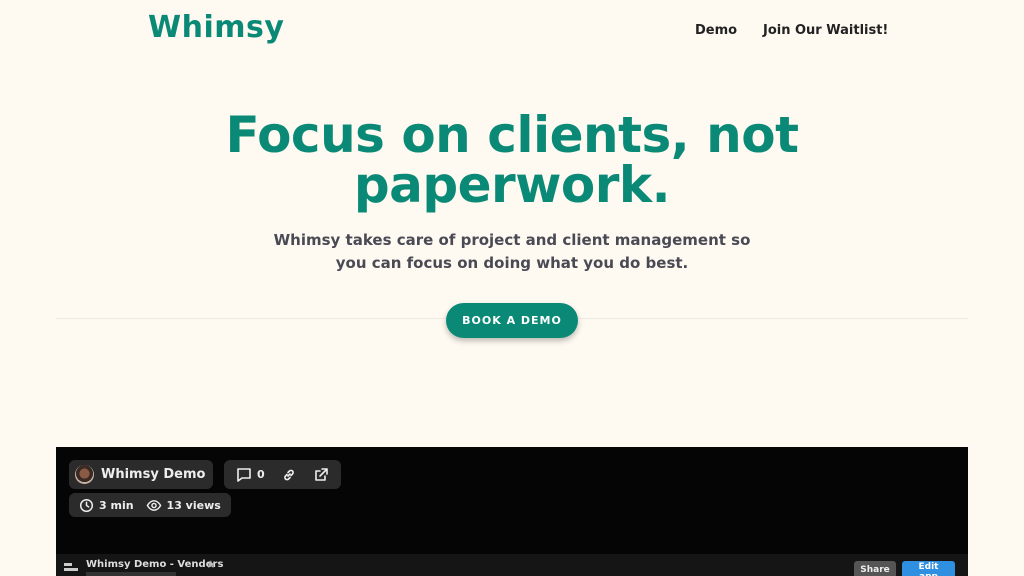 The image size is (1024, 576). I want to click on book-demo-button: BOOK A DEMO, so click(512, 320).